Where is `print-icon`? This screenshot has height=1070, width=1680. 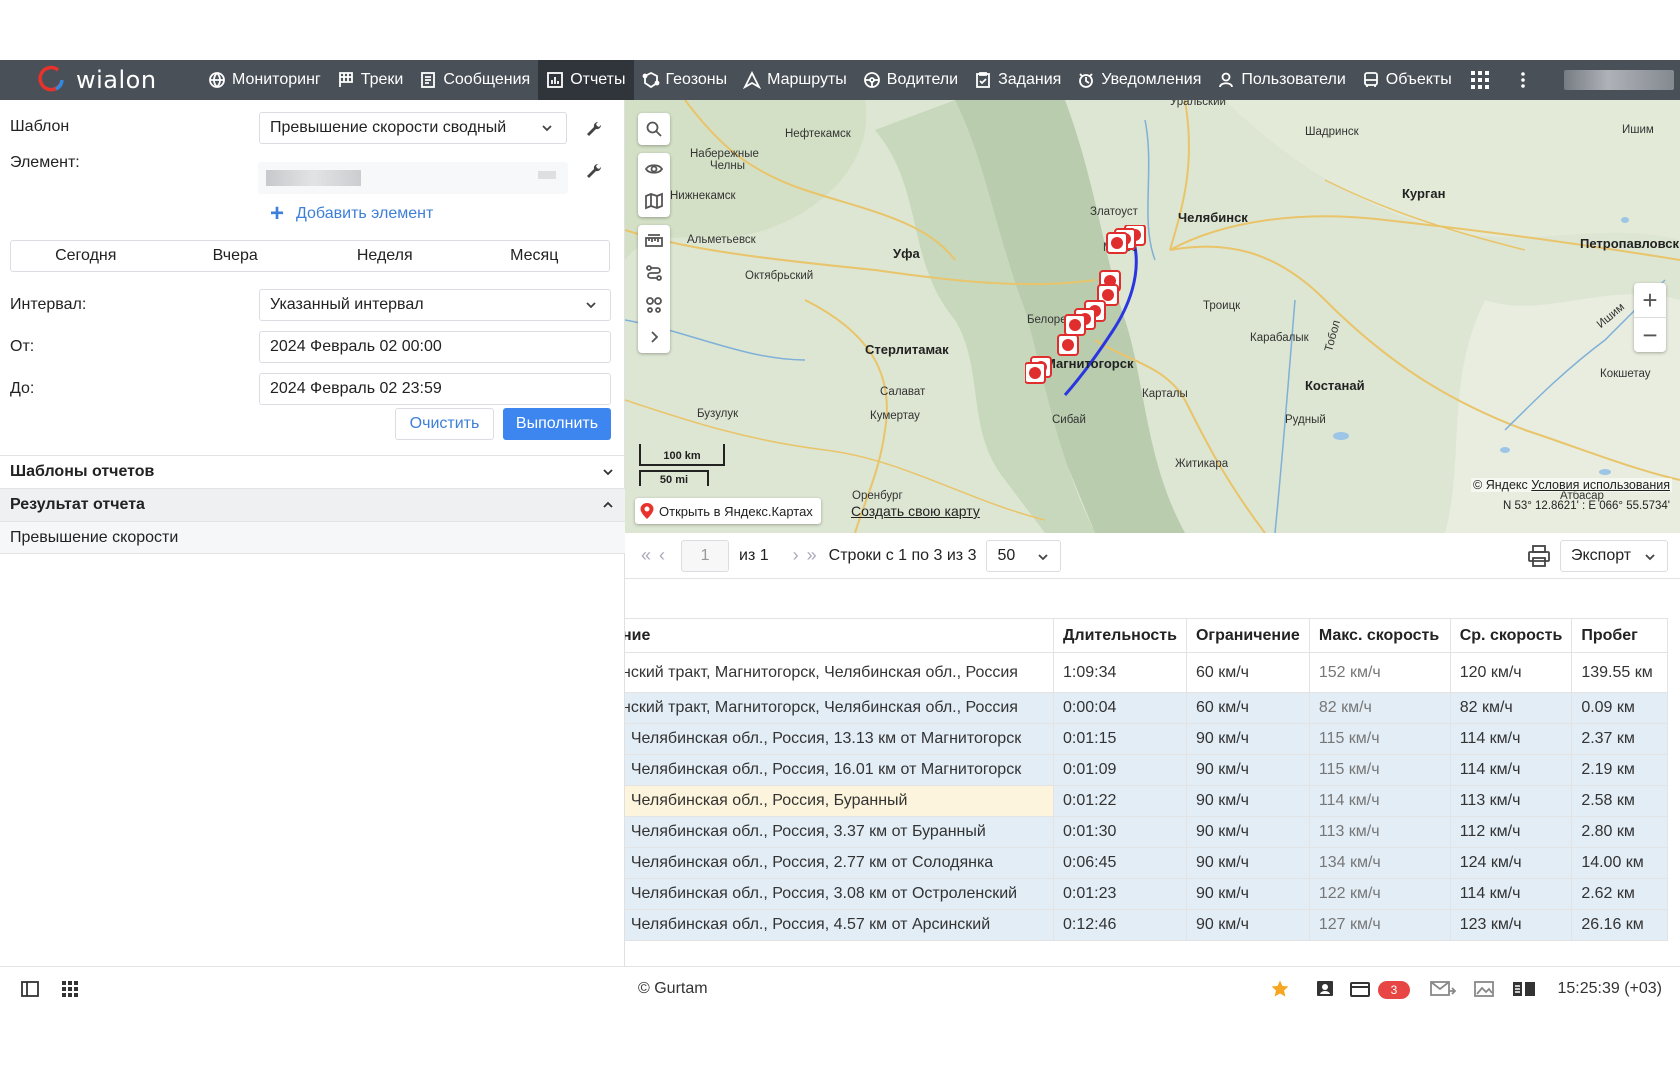
print-icon is located at coordinates (1539, 556).